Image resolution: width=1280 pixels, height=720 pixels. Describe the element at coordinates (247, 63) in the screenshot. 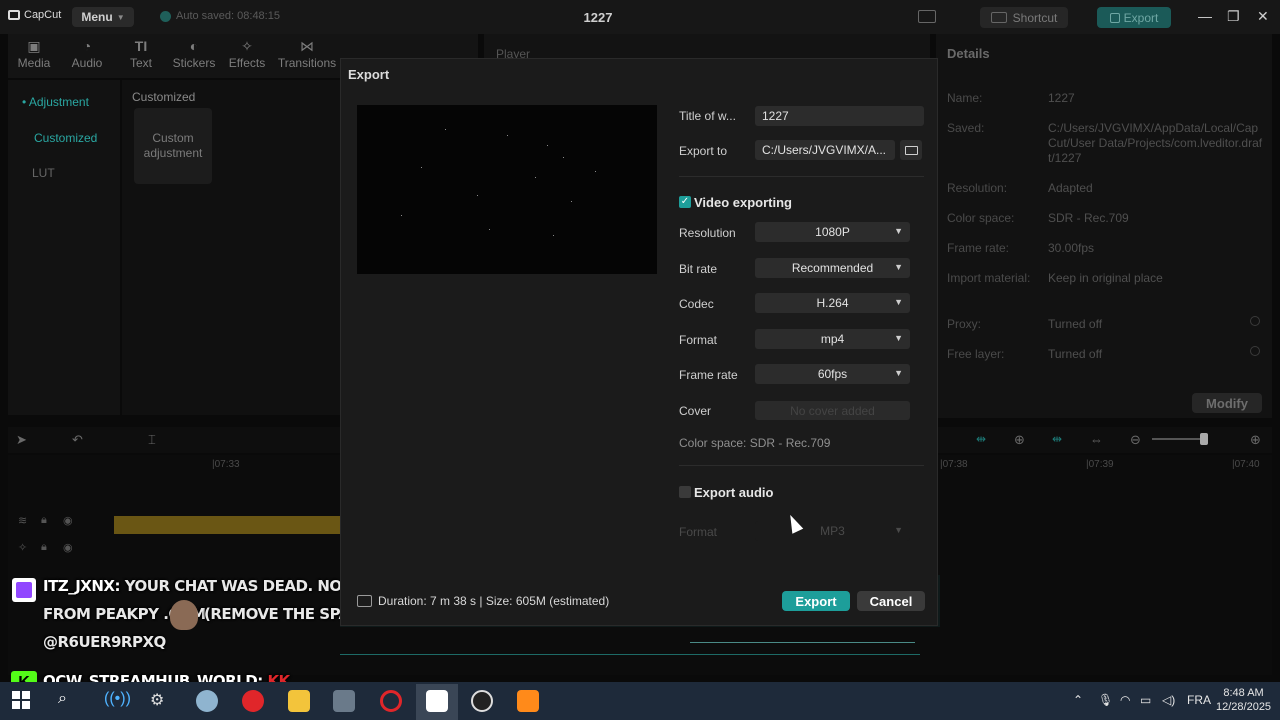

I see `tool-effects-label: Effects` at that location.